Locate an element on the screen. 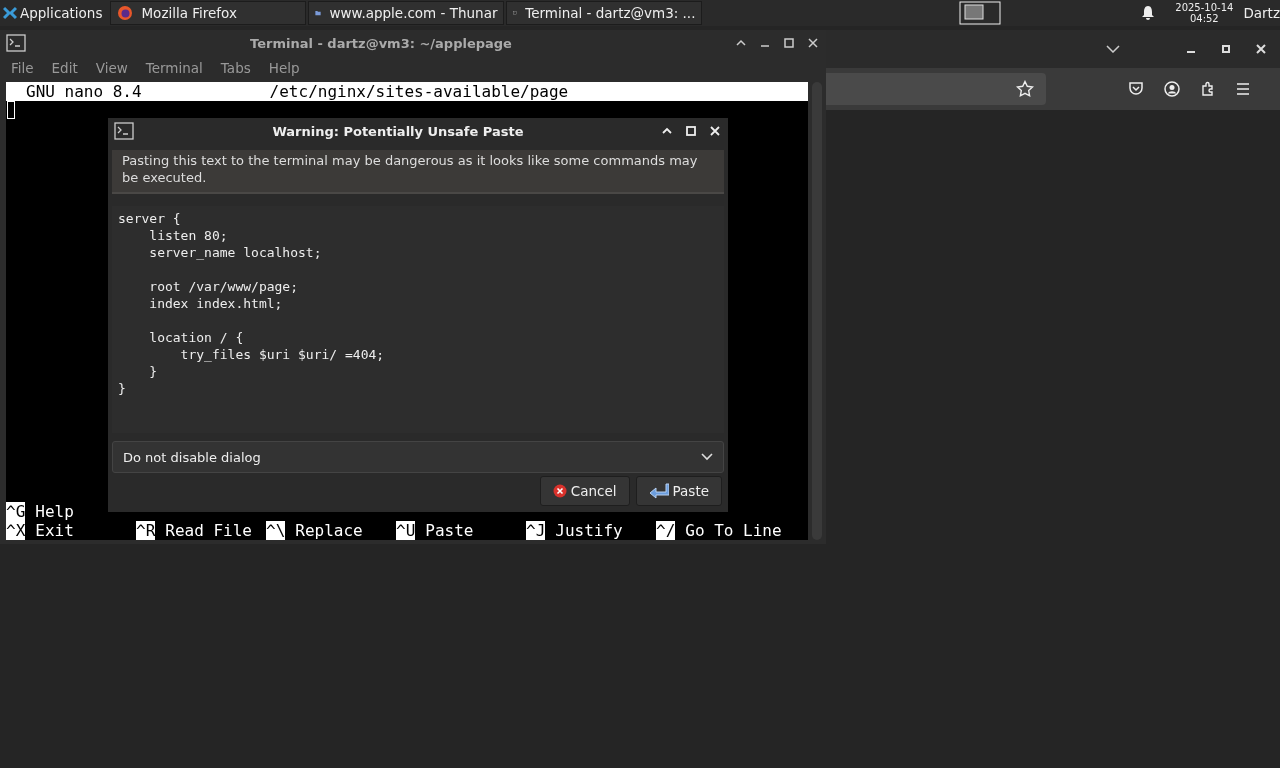  dialog-title: Warning: Potentially Unsafe Paste is located at coordinates (398, 131).